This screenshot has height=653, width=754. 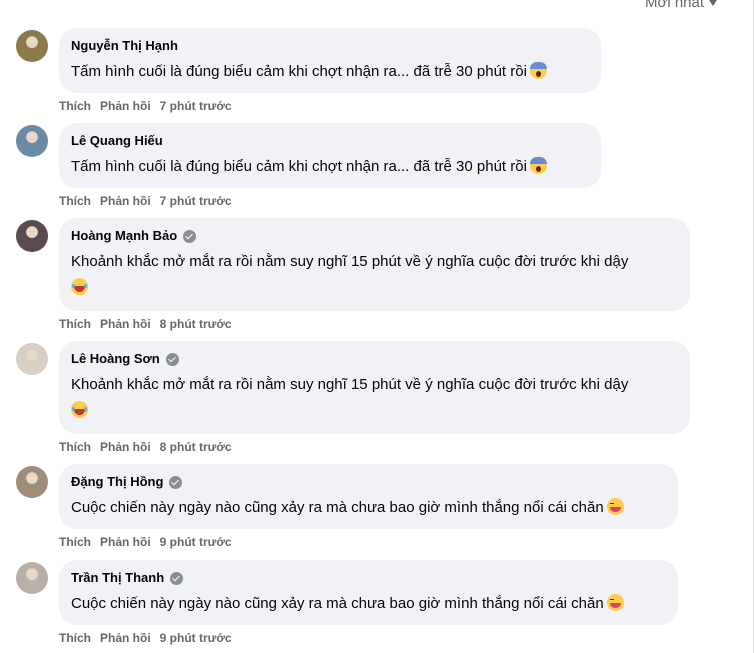 What do you see at coordinates (124, 46) in the screenshot?
I see `comment-author: Nguyễn Thị Hạnh` at bounding box center [124, 46].